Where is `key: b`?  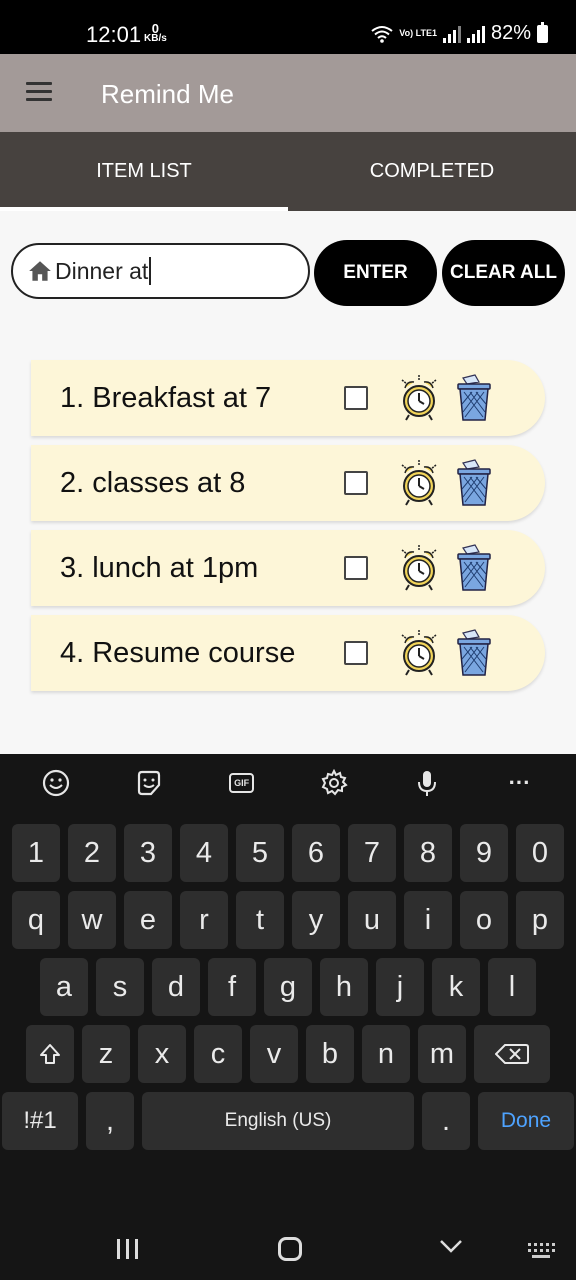 key: b is located at coordinates (330, 1054).